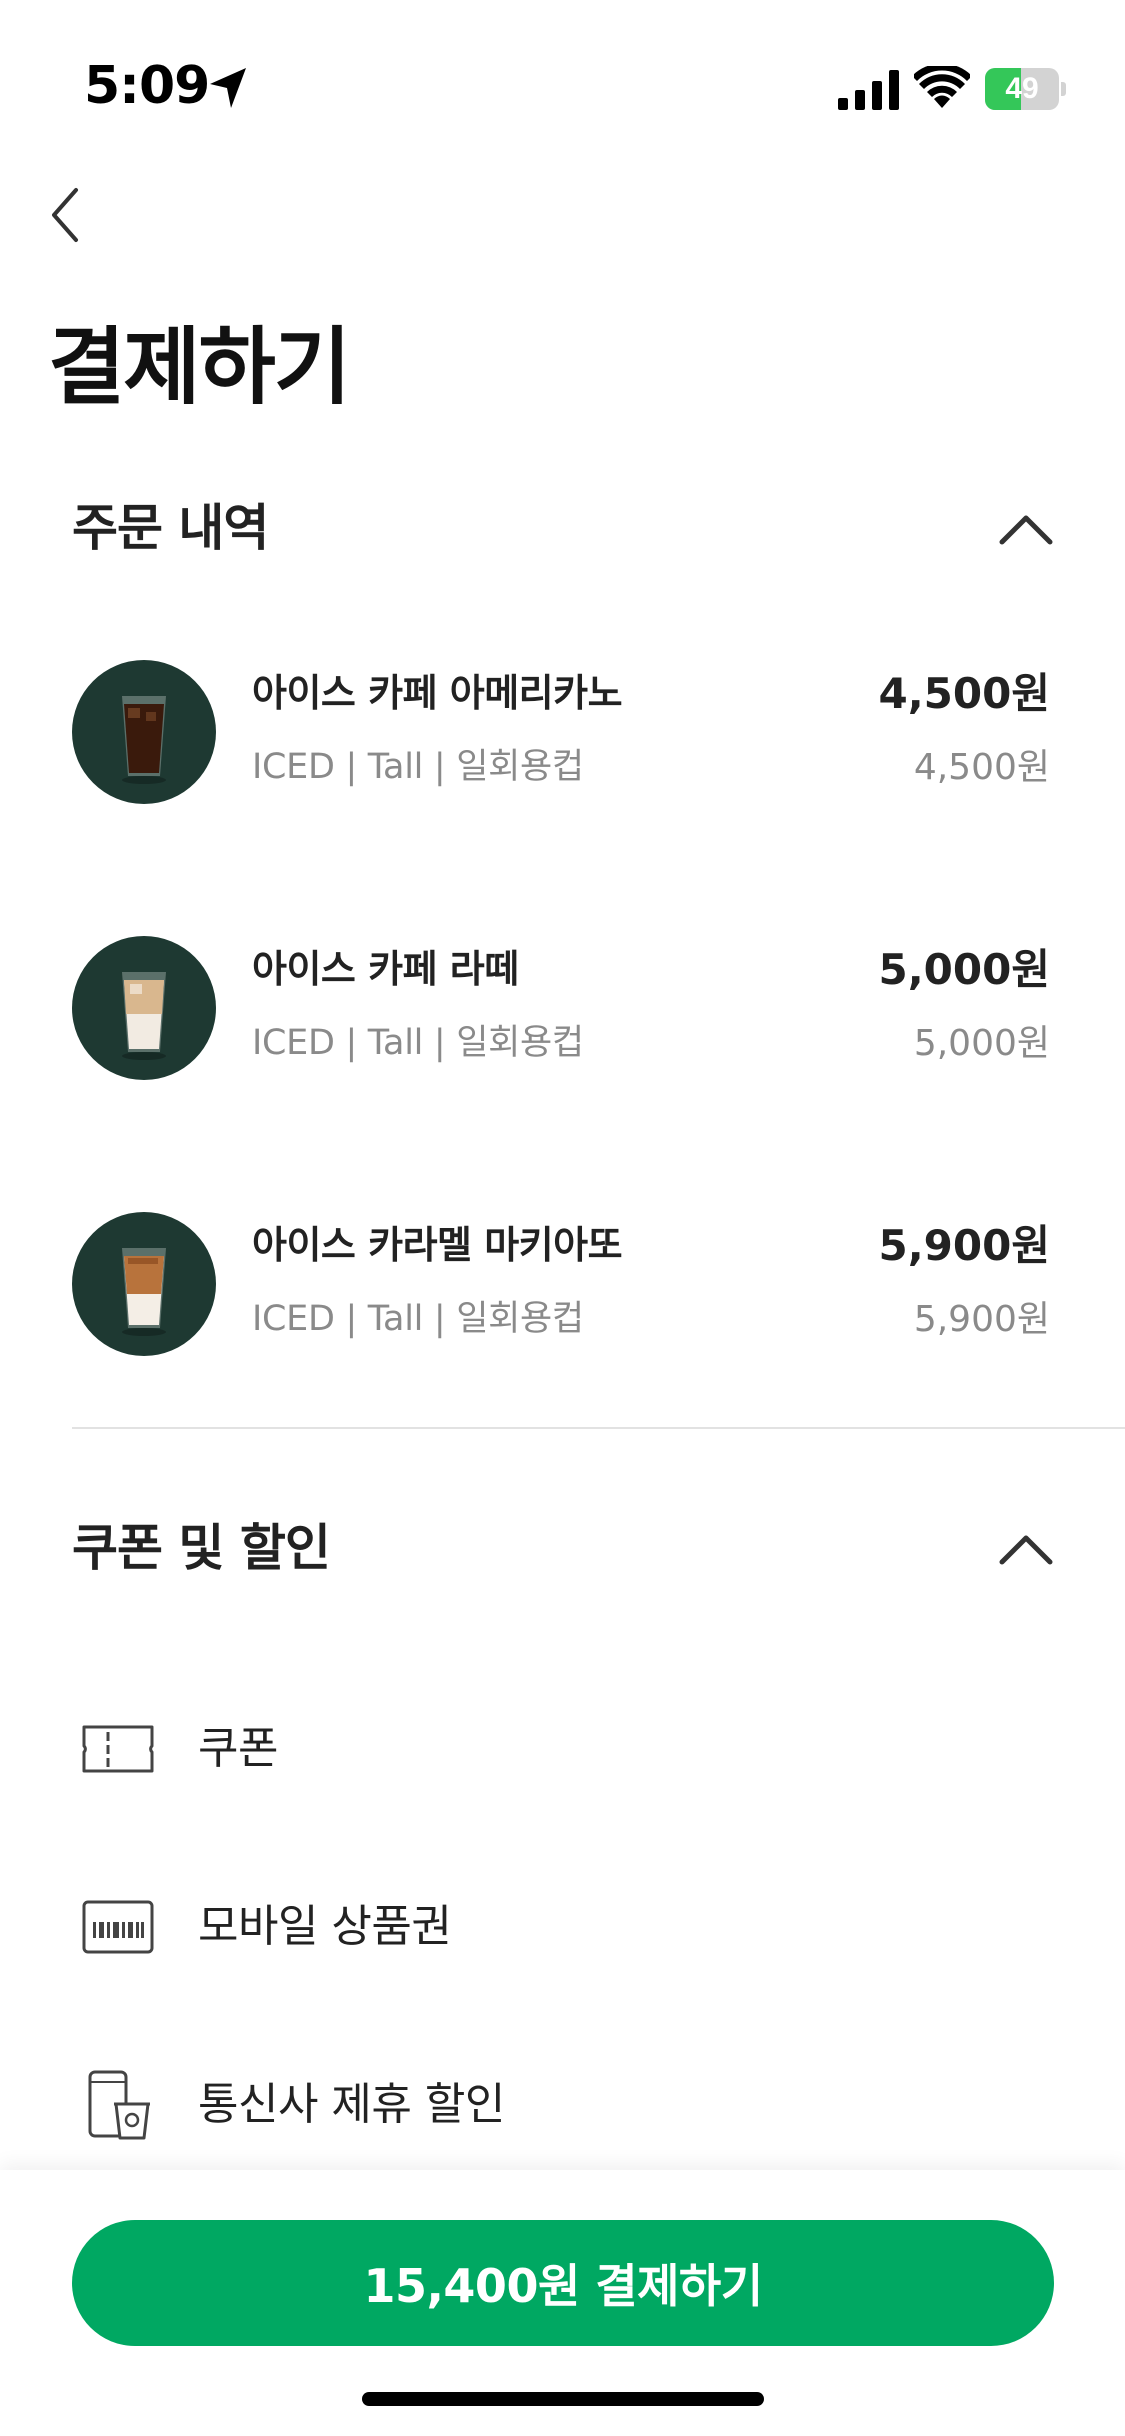 This screenshot has width=1125, height=2436. Describe the element at coordinates (144, 1016) in the screenshot. I see `iced-latte-image` at that location.